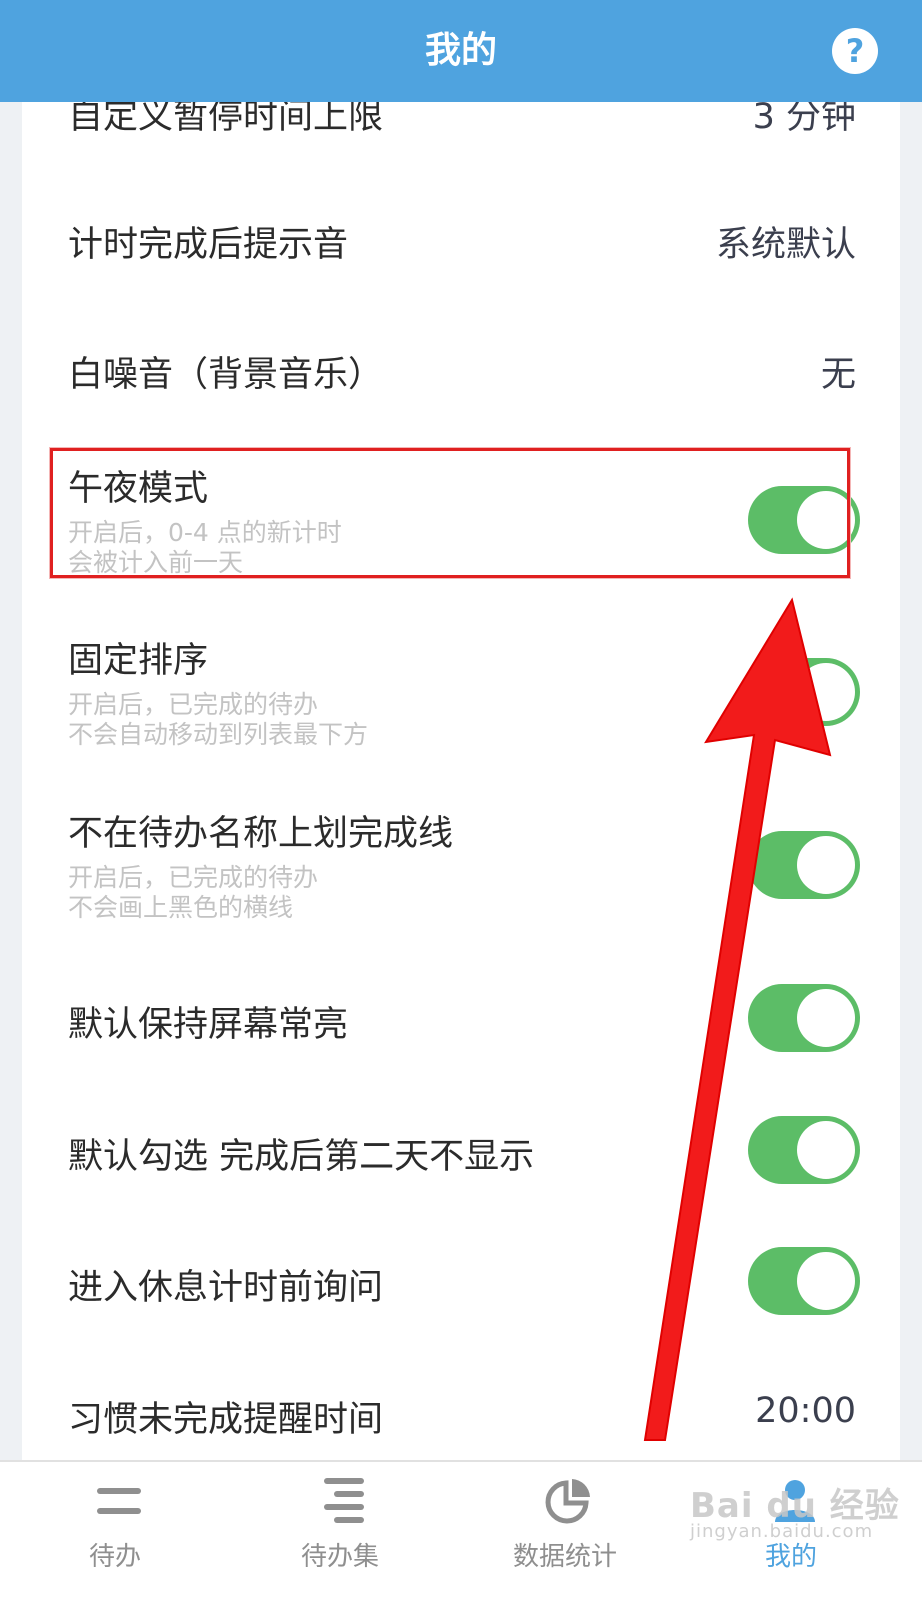 This screenshot has height=1602, width=922. What do you see at coordinates (461, 370) in the screenshot?
I see `setting-row-white-noise: 白噪音（背景音乐） 无` at bounding box center [461, 370].